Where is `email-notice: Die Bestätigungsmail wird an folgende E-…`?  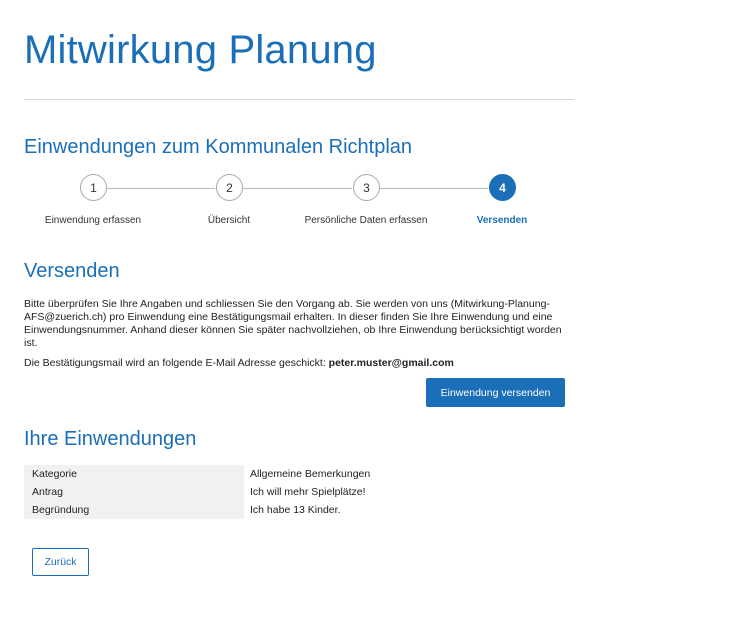 email-notice: Die Bestätigungsmail wird an folgende E-… is located at coordinates (304, 363).